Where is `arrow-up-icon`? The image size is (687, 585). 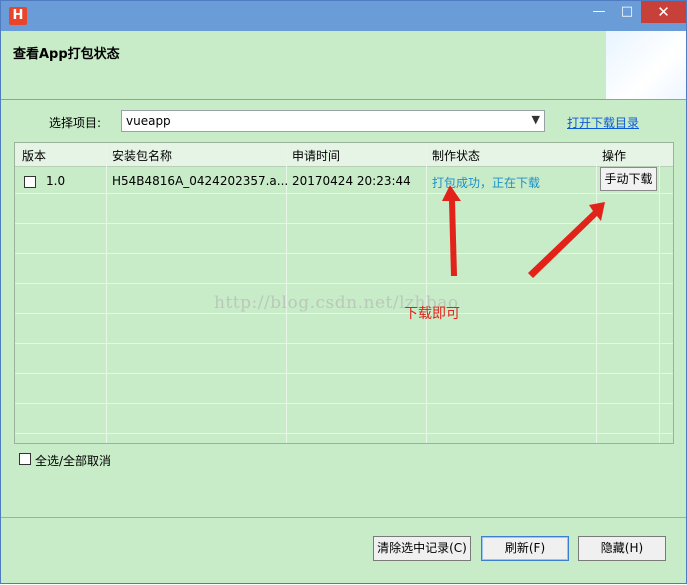
arrow-up-icon is located at coordinates (451, 230).